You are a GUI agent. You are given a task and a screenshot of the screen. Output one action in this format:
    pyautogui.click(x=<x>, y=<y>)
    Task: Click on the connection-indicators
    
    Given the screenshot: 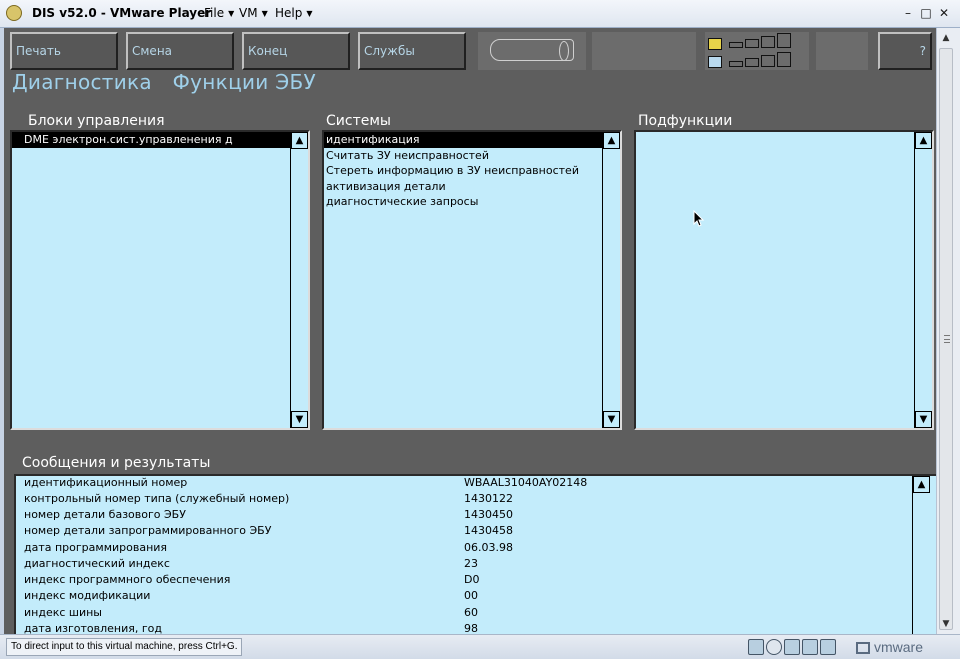 What is the action you would take?
    pyautogui.click(x=757, y=51)
    